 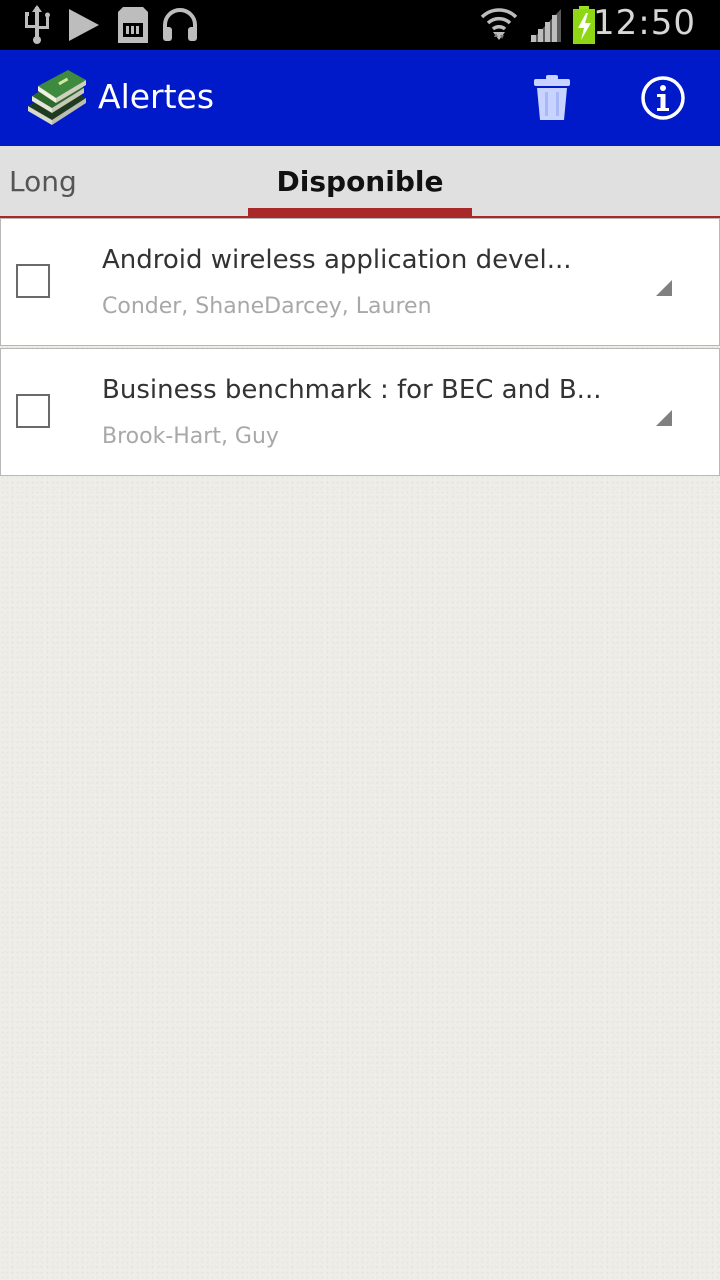 What do you see at coordinates (84, 25) in the screenshot?
I see `play-store-icon` at bounding box center [84, 25].